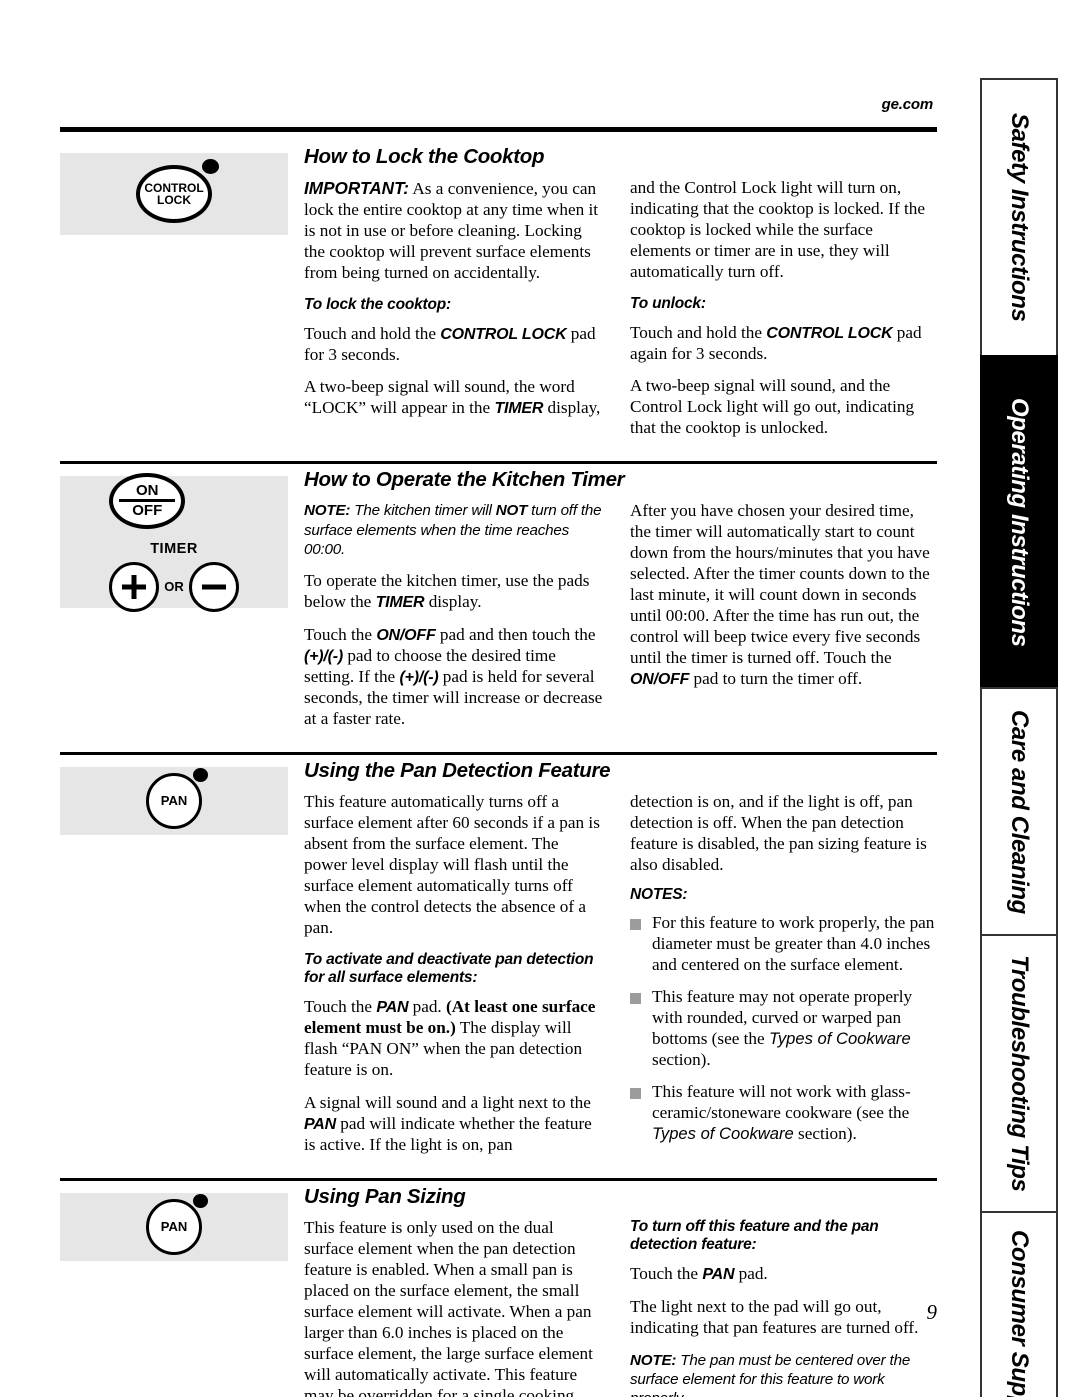 The width and height of the screenshot is (1080, 1397). I want to click on timer-icon-label: TIMER, so click(174, 548).